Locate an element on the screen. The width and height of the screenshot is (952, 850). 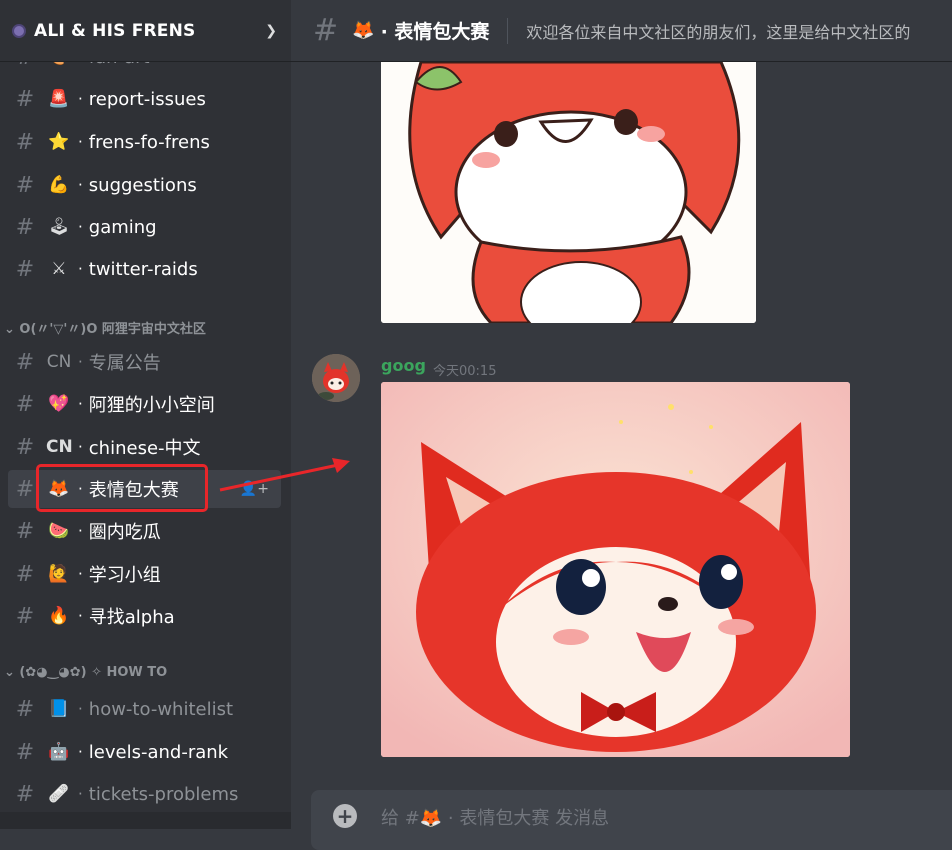
image-attachment is located at coordinates (568, 192).